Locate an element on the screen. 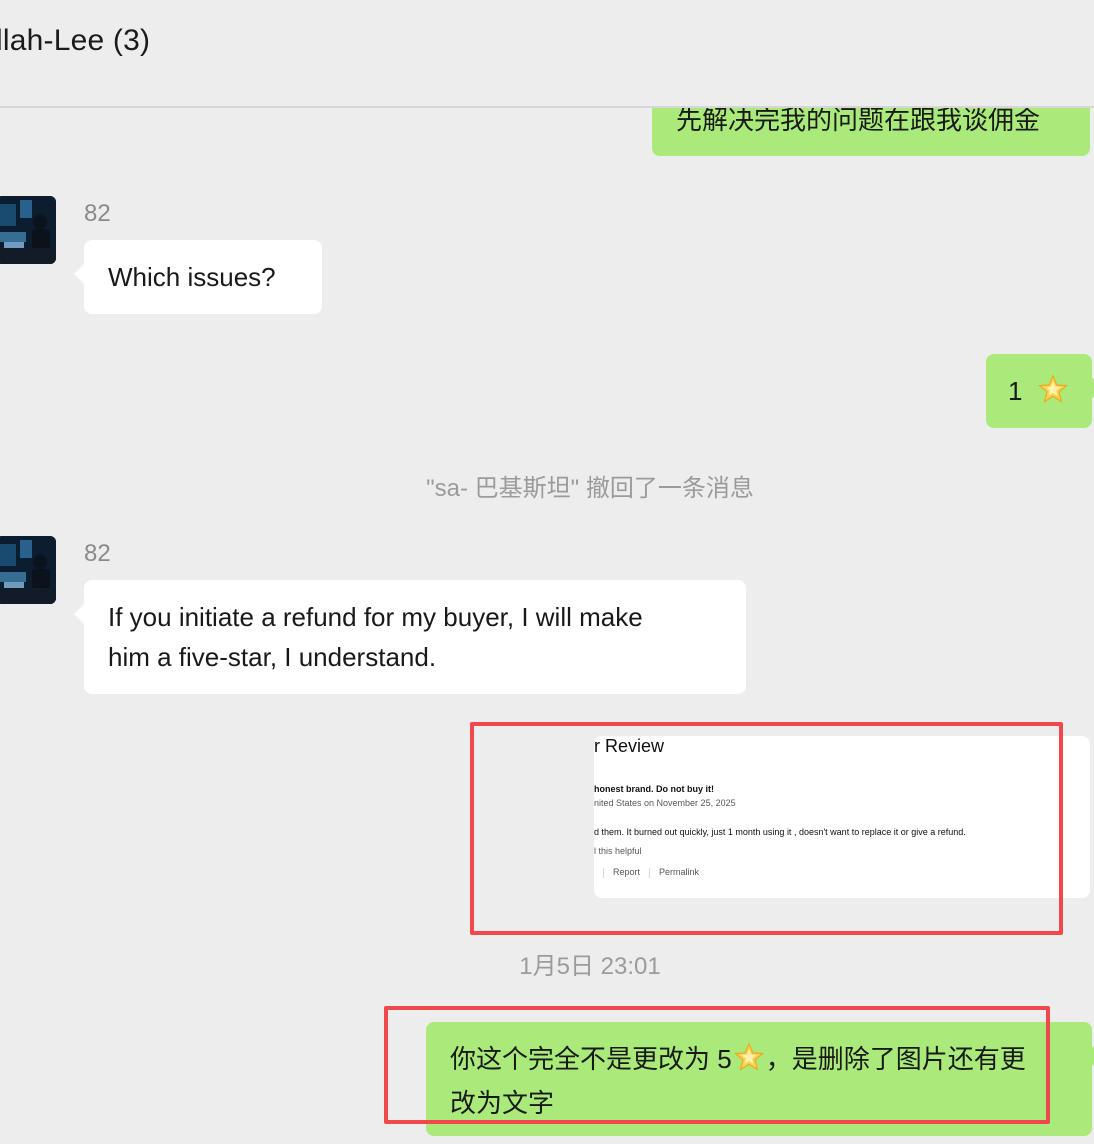  timestamp: 1月5日 23:01 is located at coordinates (590, 966).